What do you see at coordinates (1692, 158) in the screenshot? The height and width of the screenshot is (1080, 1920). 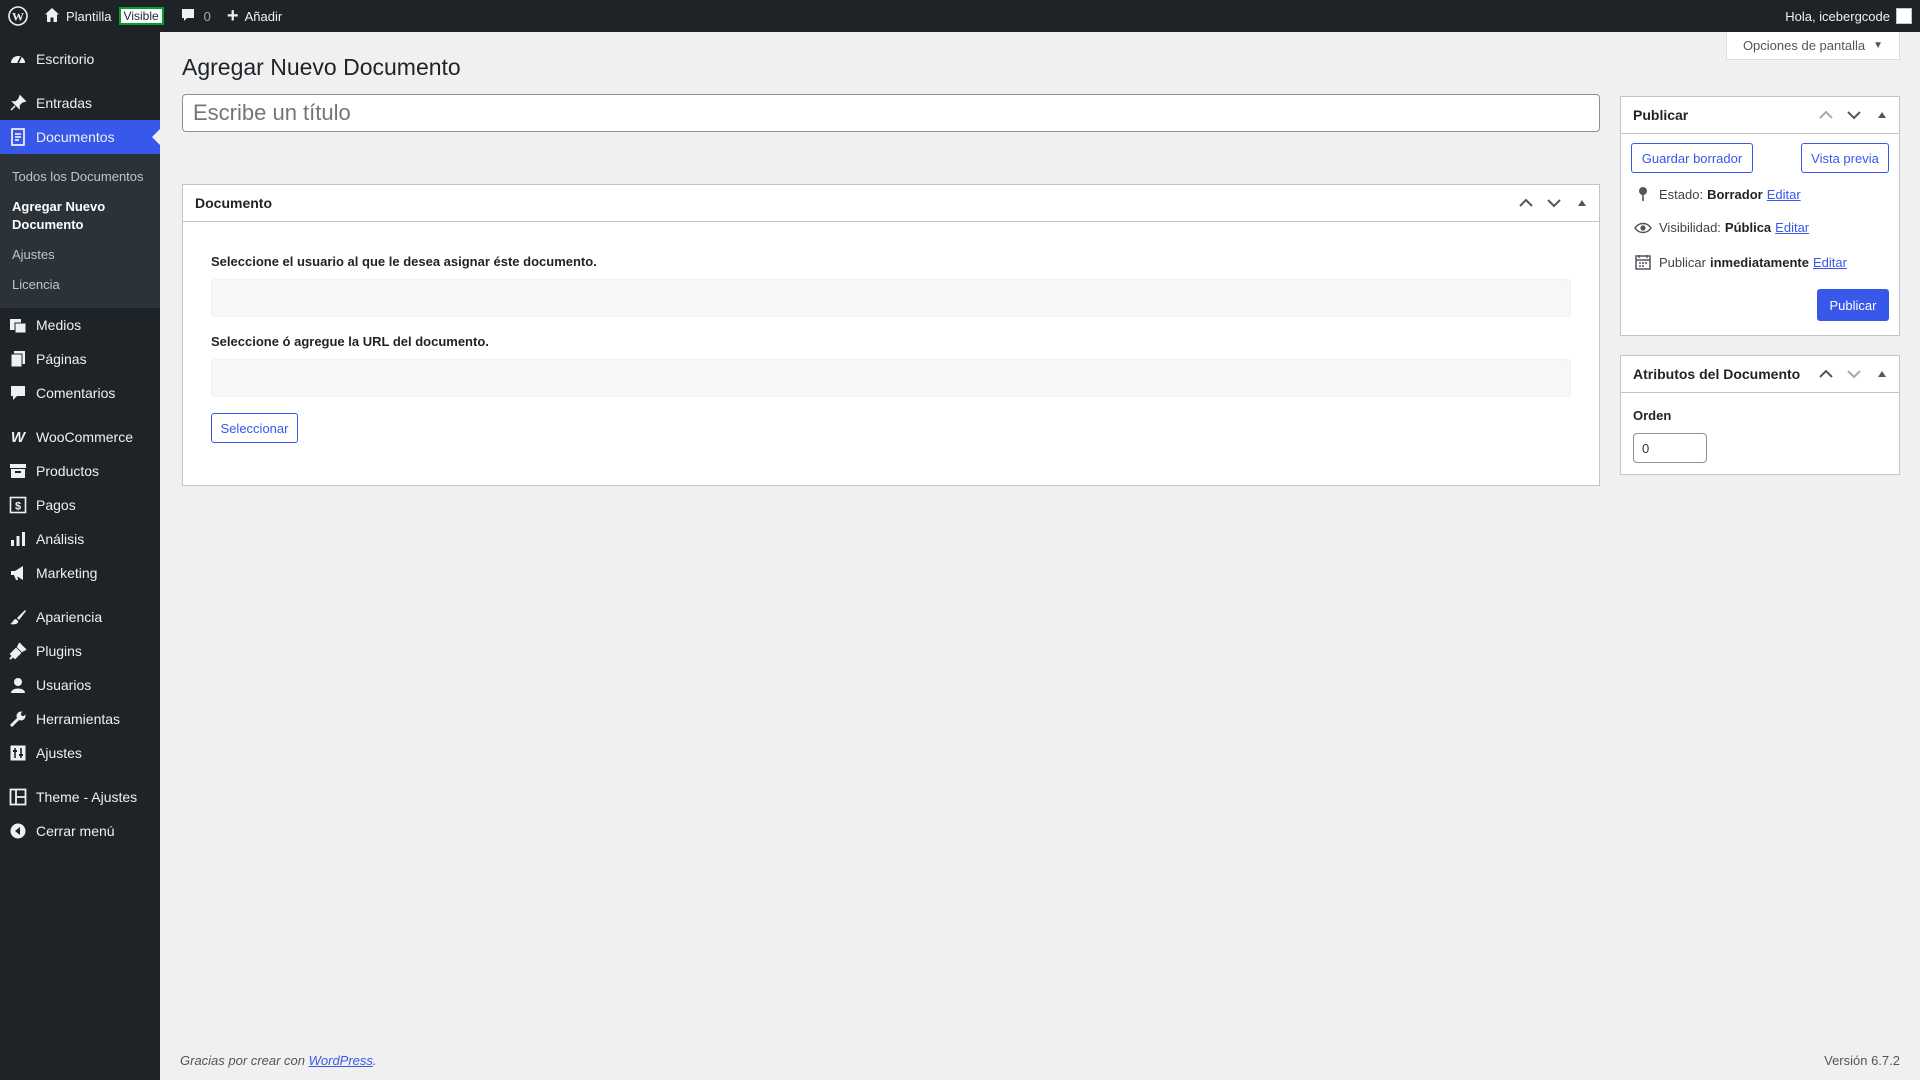 I see `save-draft-button: Guardar borrador` at bounding box center [1692, 158].